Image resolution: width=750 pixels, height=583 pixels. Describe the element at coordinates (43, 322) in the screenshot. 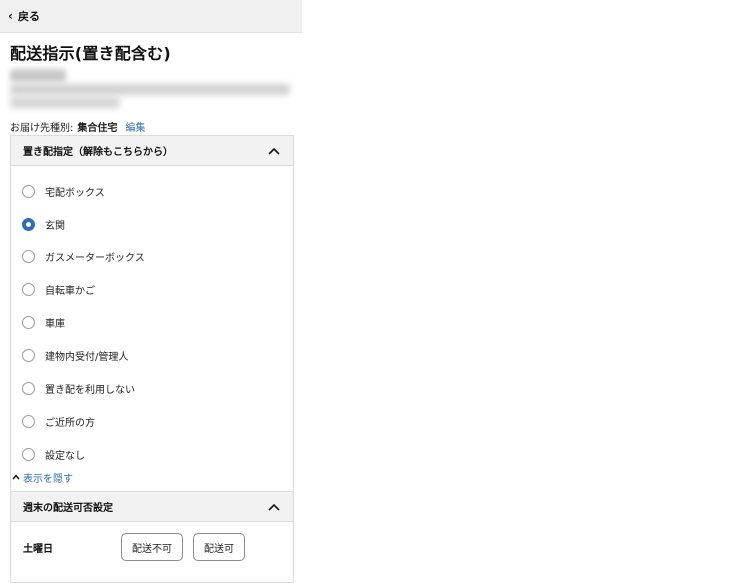

I see `option-garage: 車庫` at that location.